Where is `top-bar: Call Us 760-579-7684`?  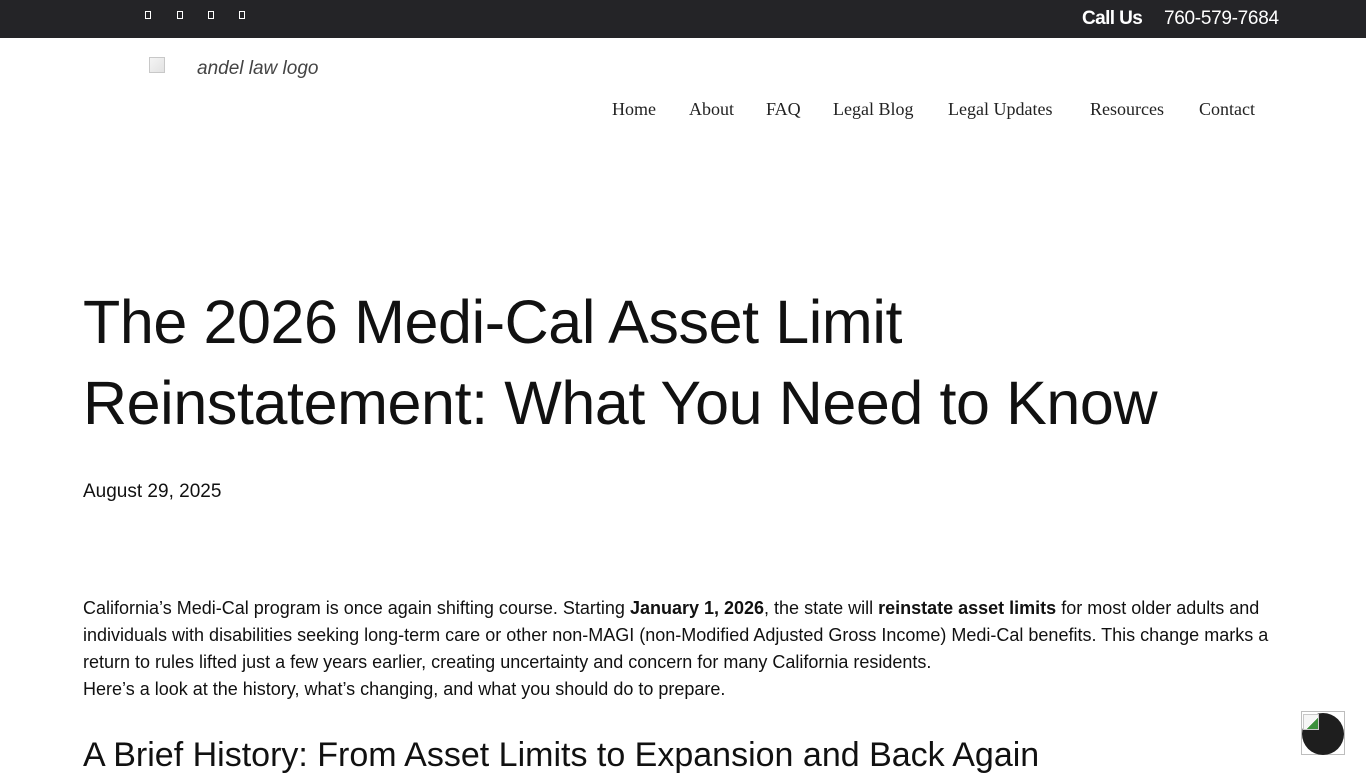
top-bar: Call Us 760-579-7684 is located at coordinates (683, 19).